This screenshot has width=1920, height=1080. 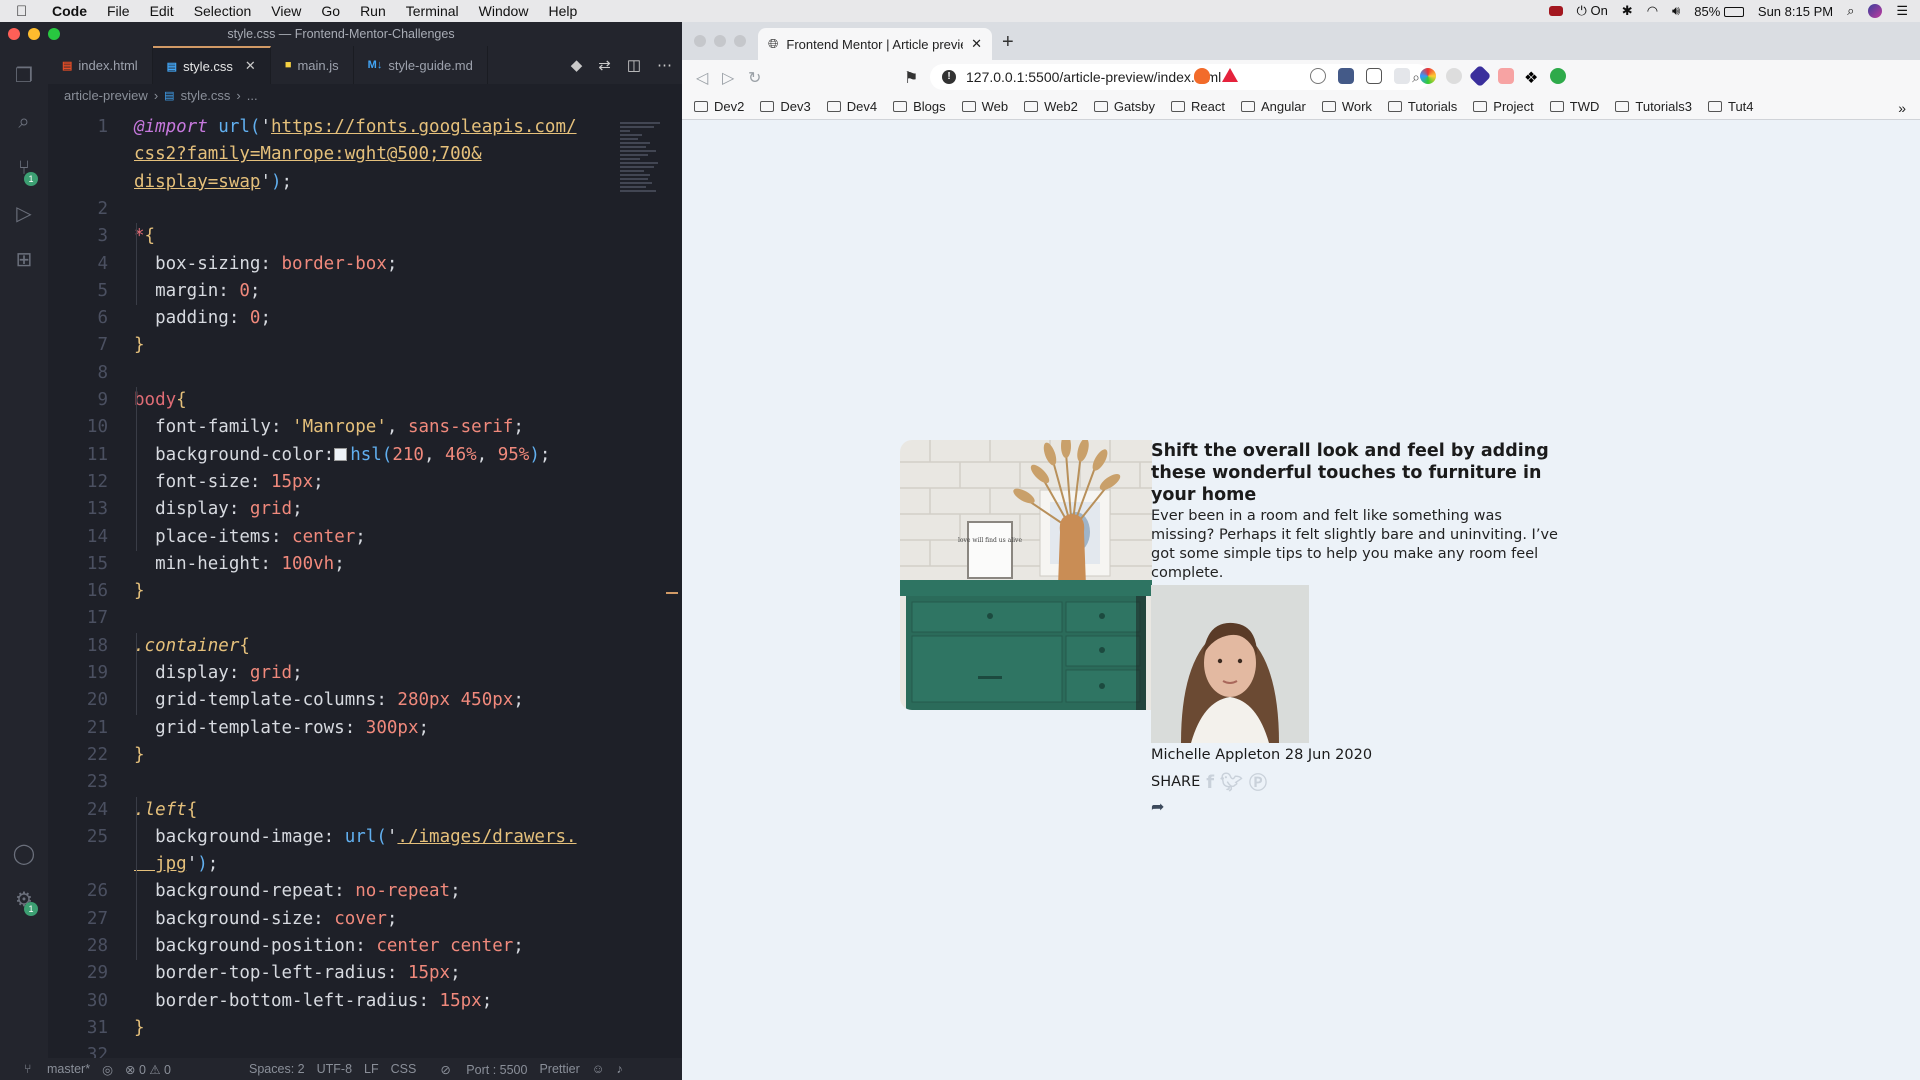 I want to click on extensions-icon: ⊞, so click(x=24, y=260).